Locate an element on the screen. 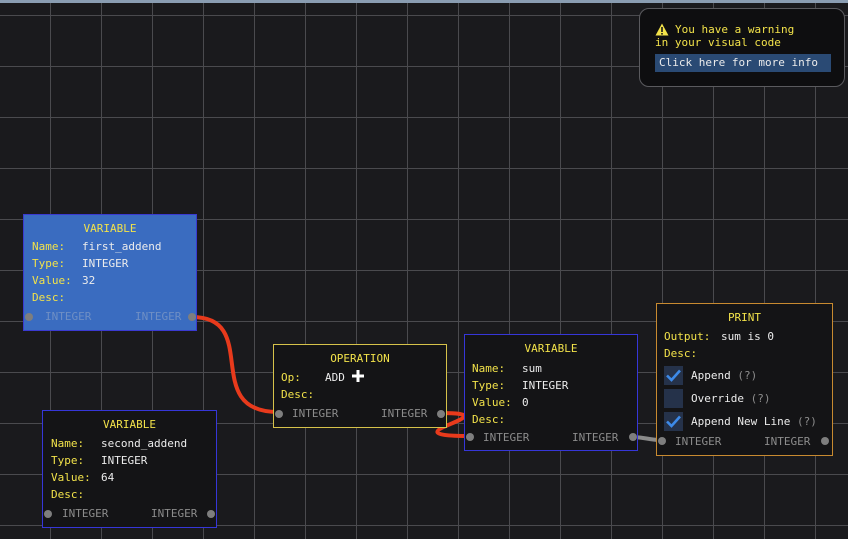  op-label: Op: is located at coordinates (291, 377).